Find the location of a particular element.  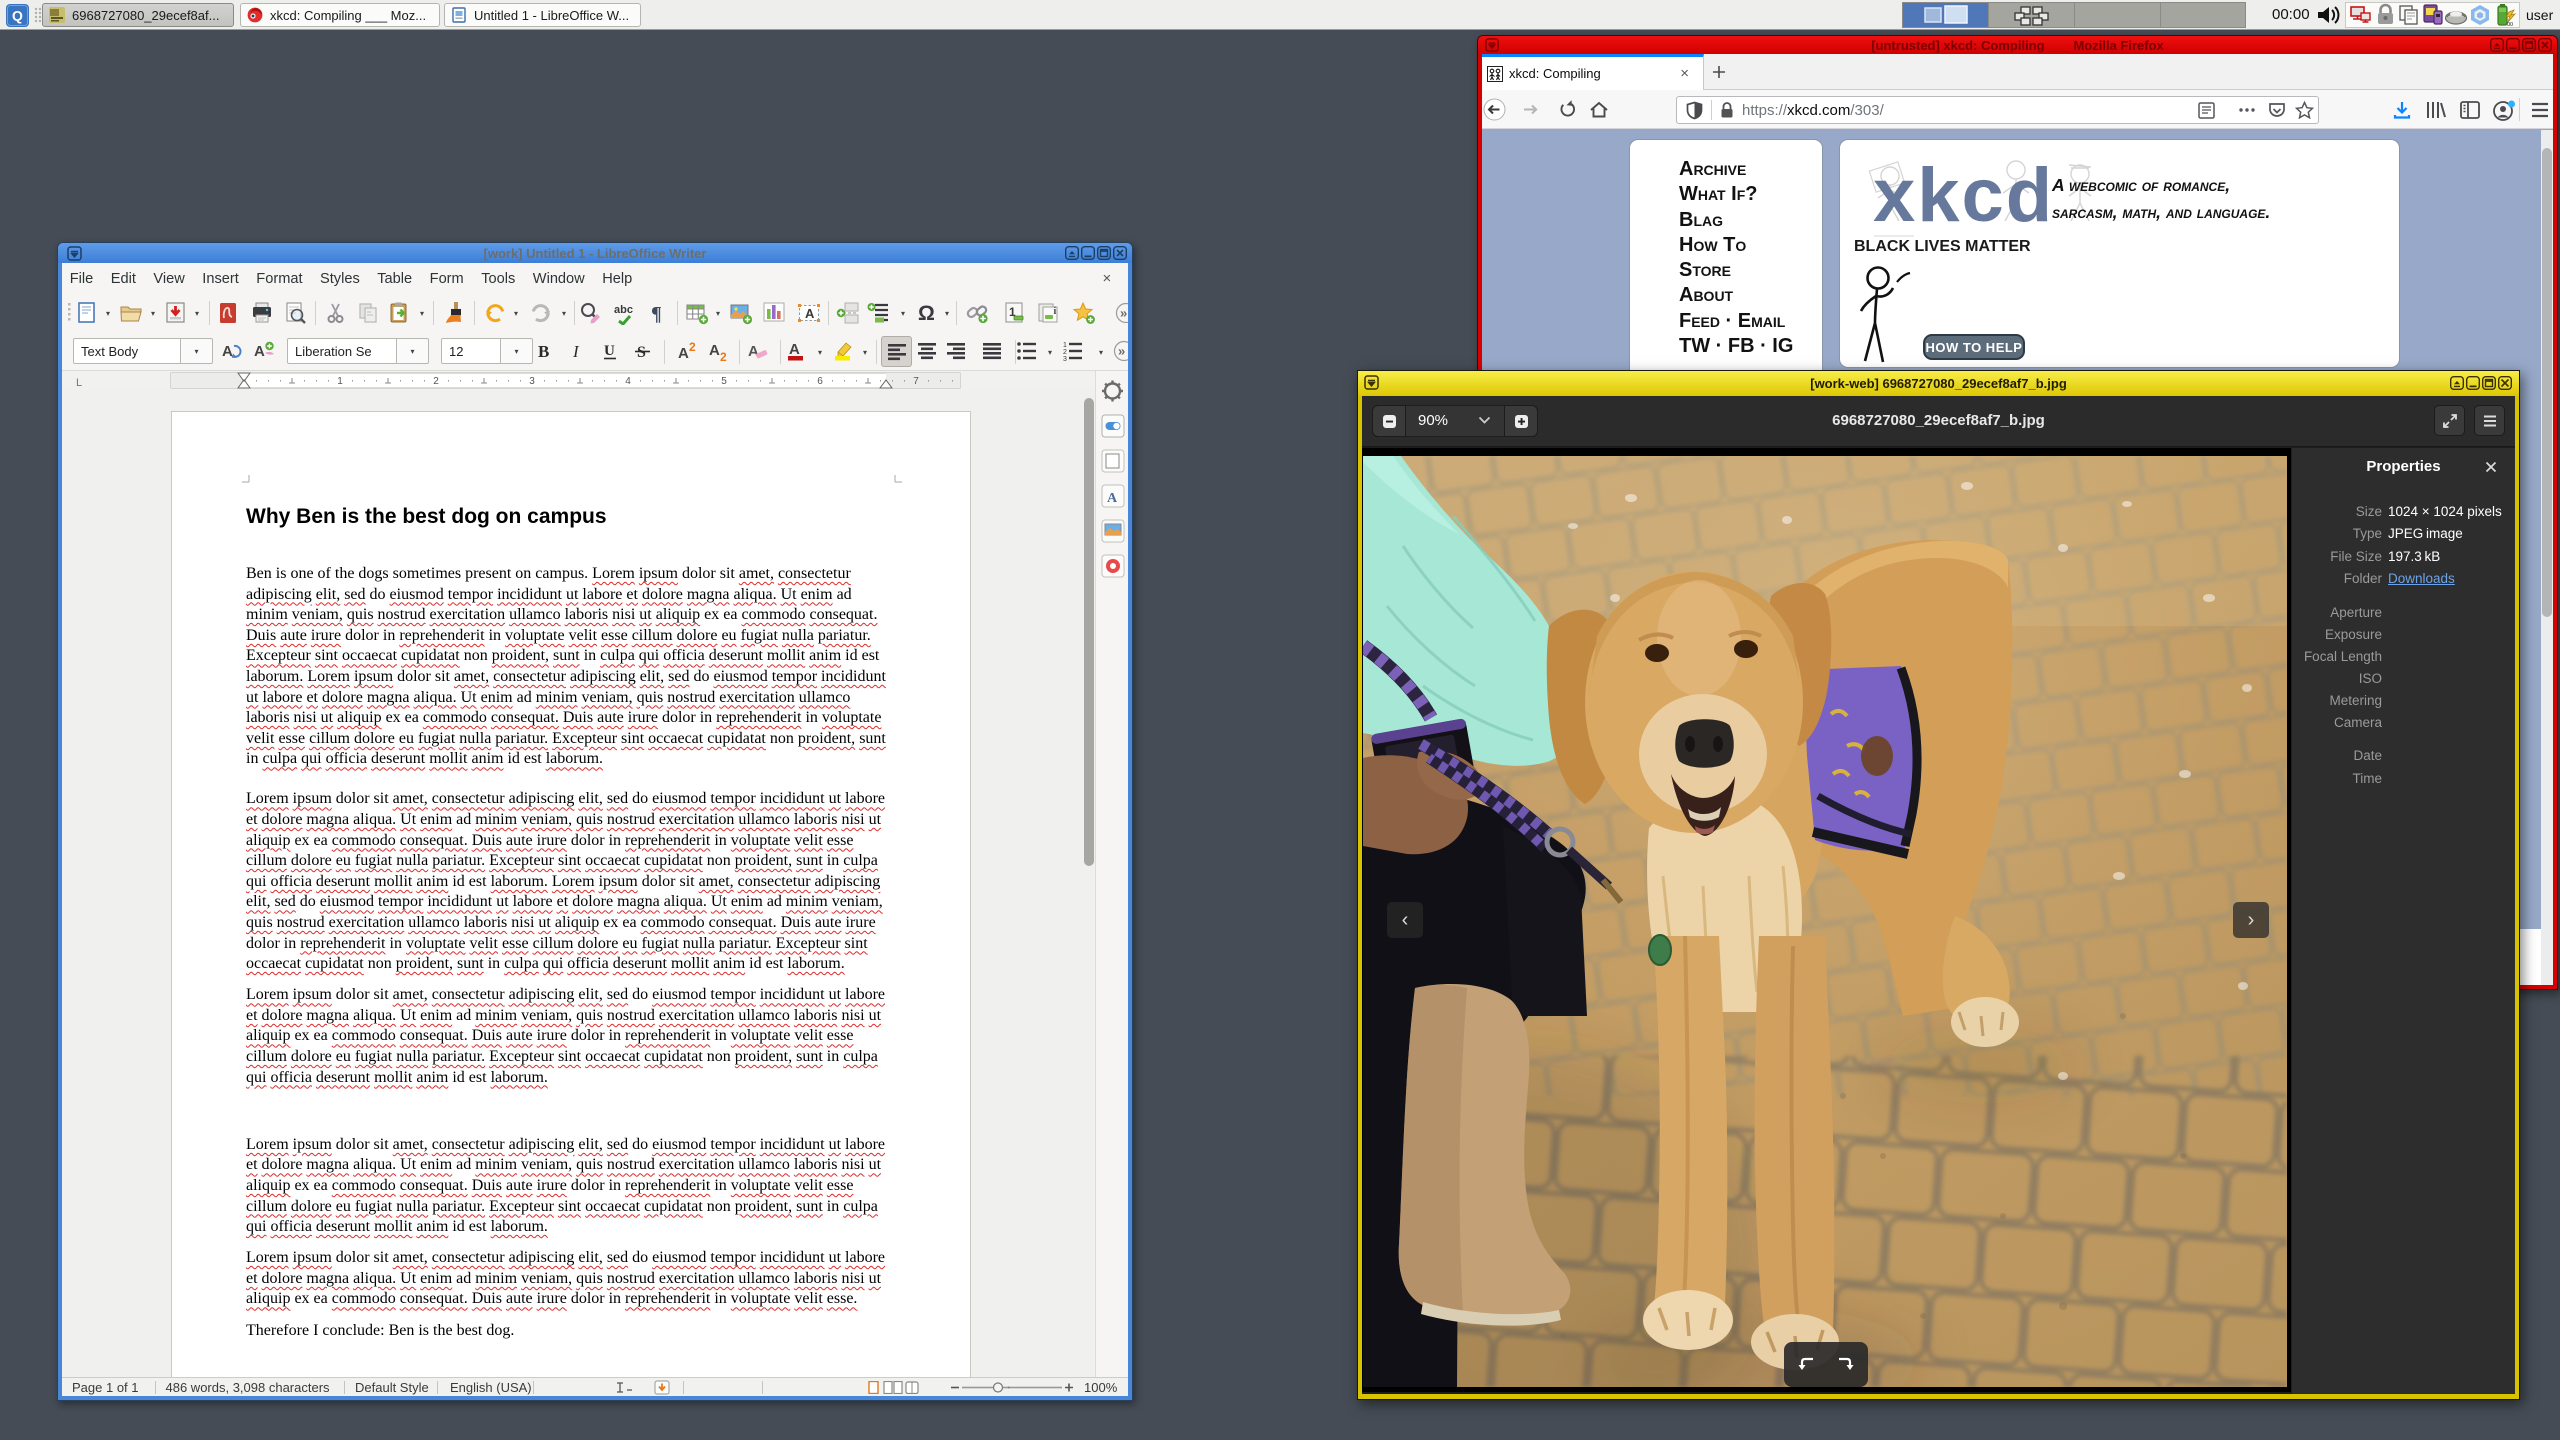

svg-text: 00 is located at coordinates (2510, 25).